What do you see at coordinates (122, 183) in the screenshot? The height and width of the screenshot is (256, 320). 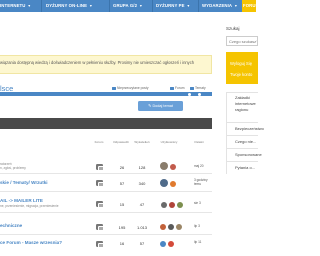 I see `replies-count: 57` at bounding box center [122, 183].